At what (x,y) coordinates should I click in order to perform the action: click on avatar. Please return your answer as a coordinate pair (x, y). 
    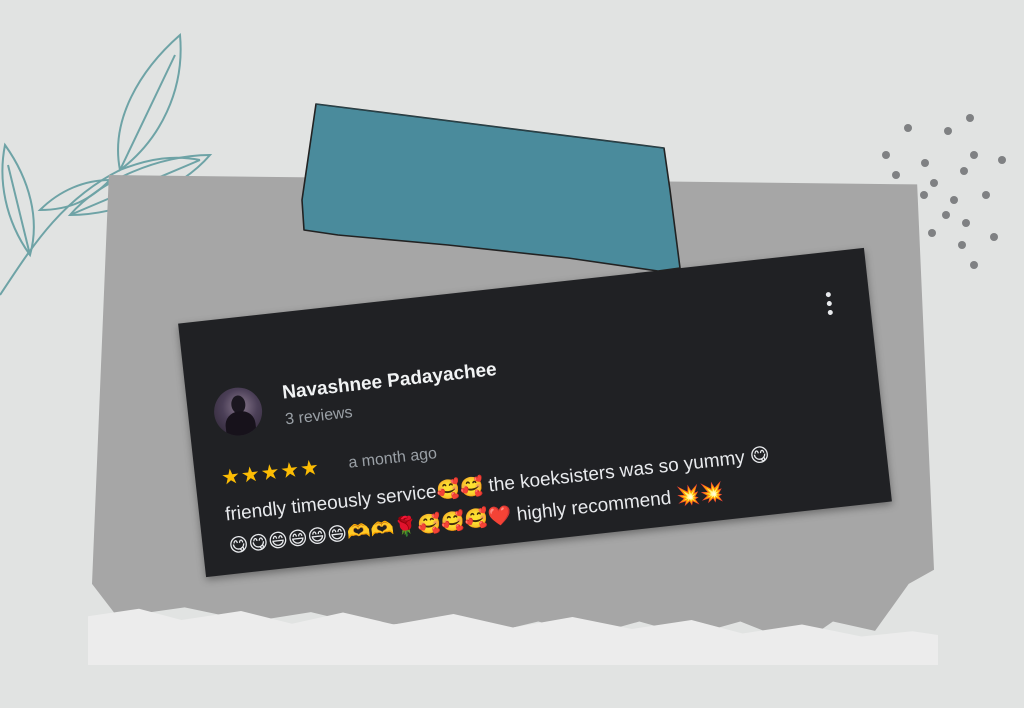
    Looking at the image, I should click on (238, 412).